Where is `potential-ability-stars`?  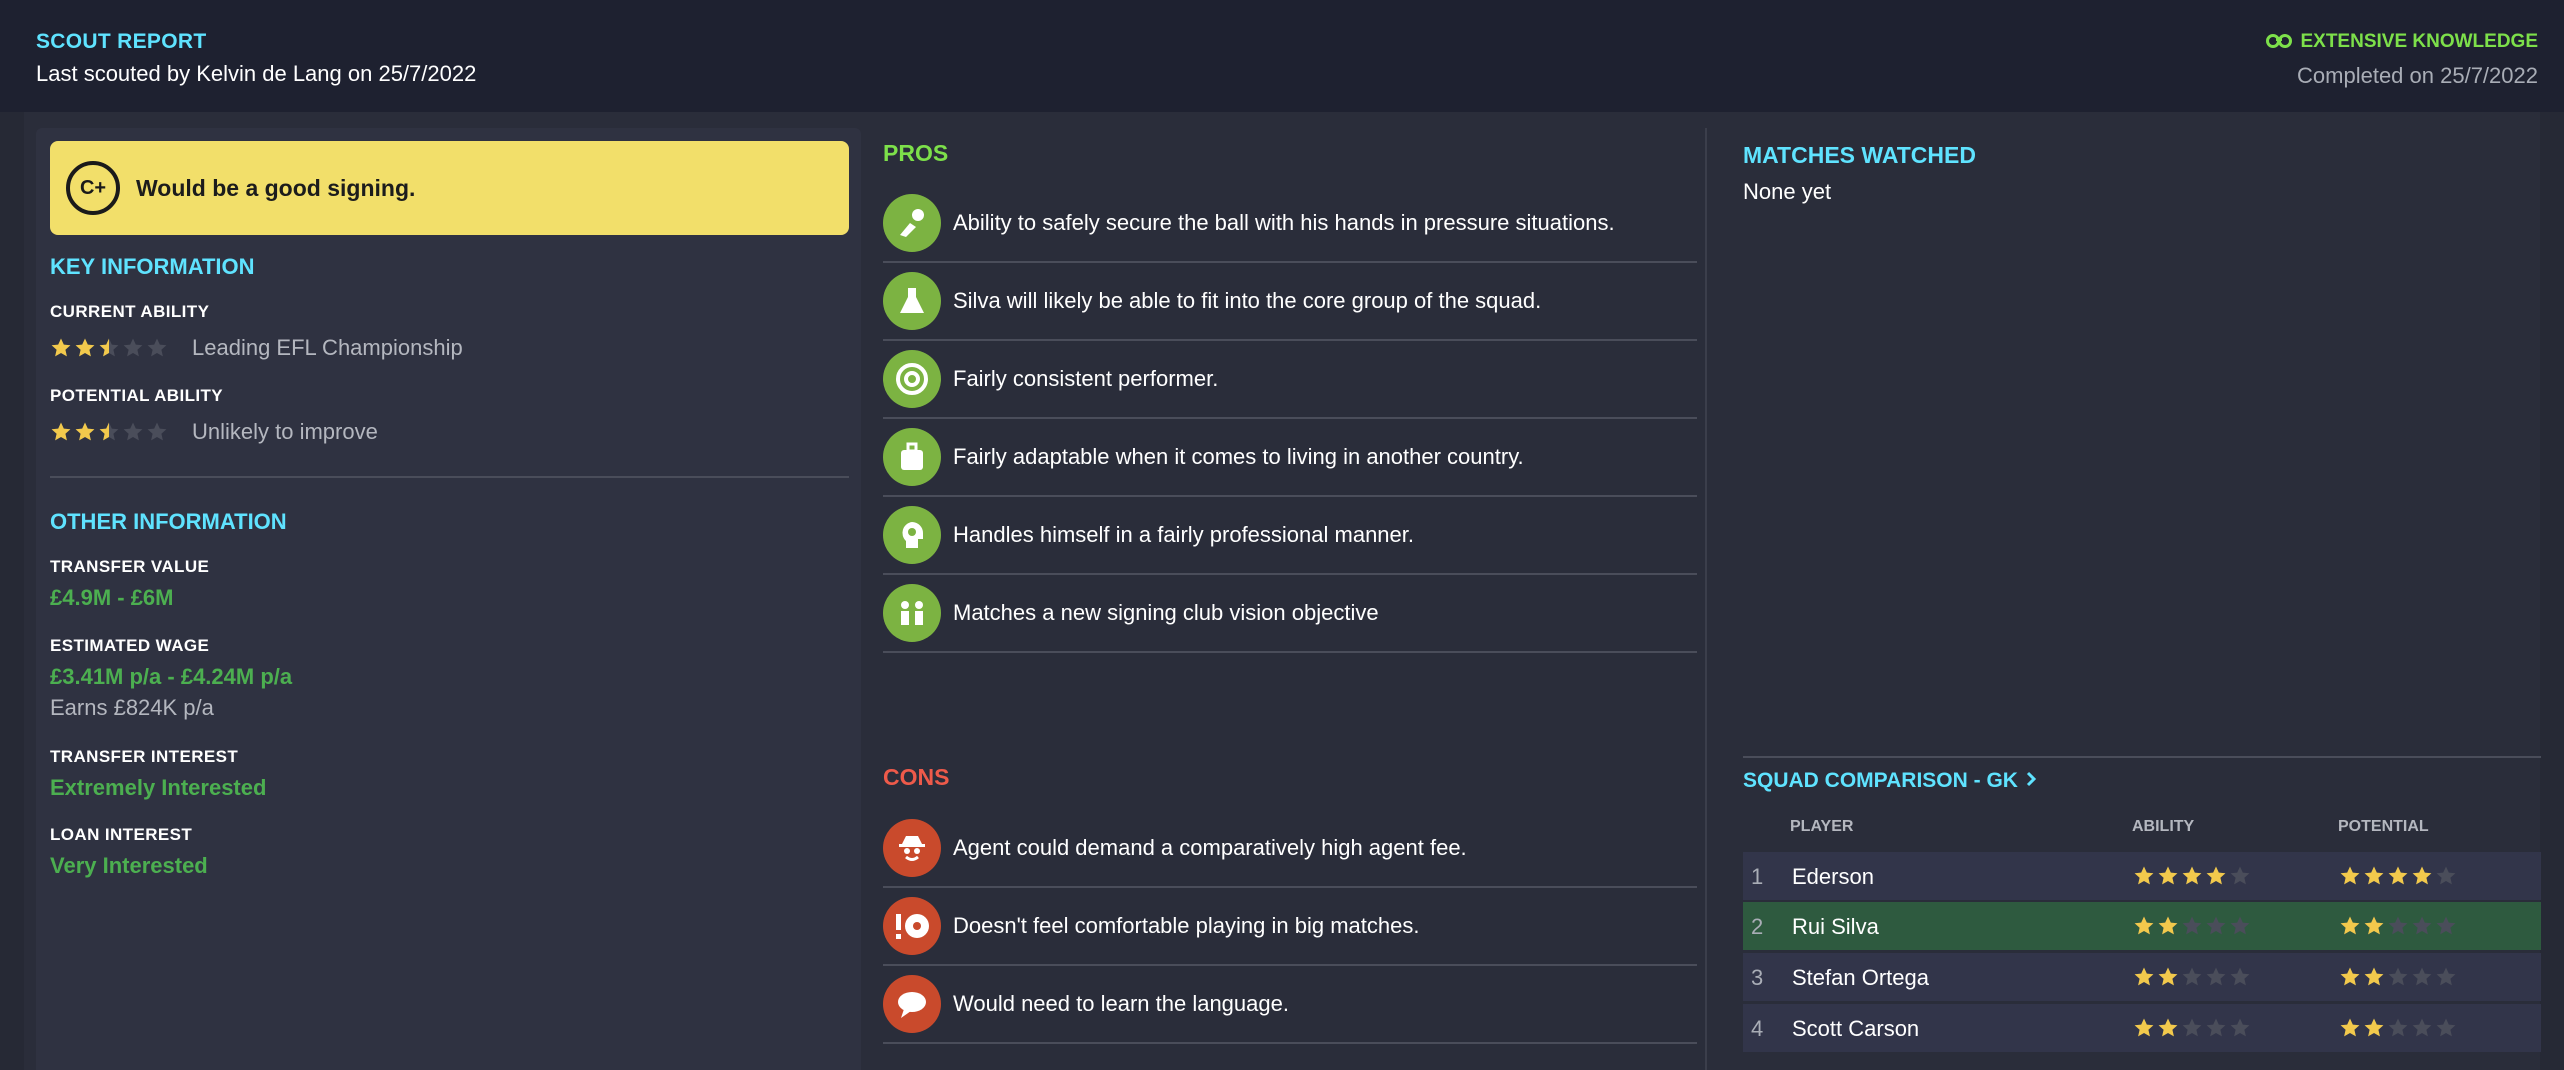
potential-ability-stars is located at coordinates (109, 432).